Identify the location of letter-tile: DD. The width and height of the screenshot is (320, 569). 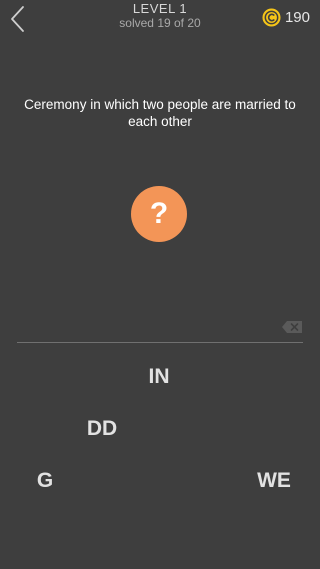
(102, 429).